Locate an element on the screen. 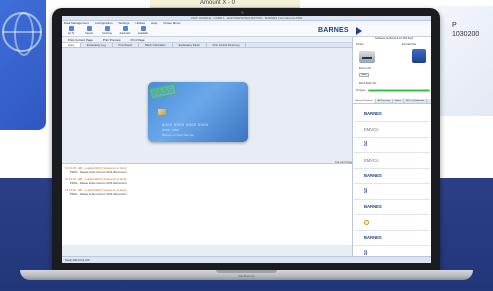 This screenshot has height=291, width=493. background-right-text-1: P is located at coordinates (454, 25).